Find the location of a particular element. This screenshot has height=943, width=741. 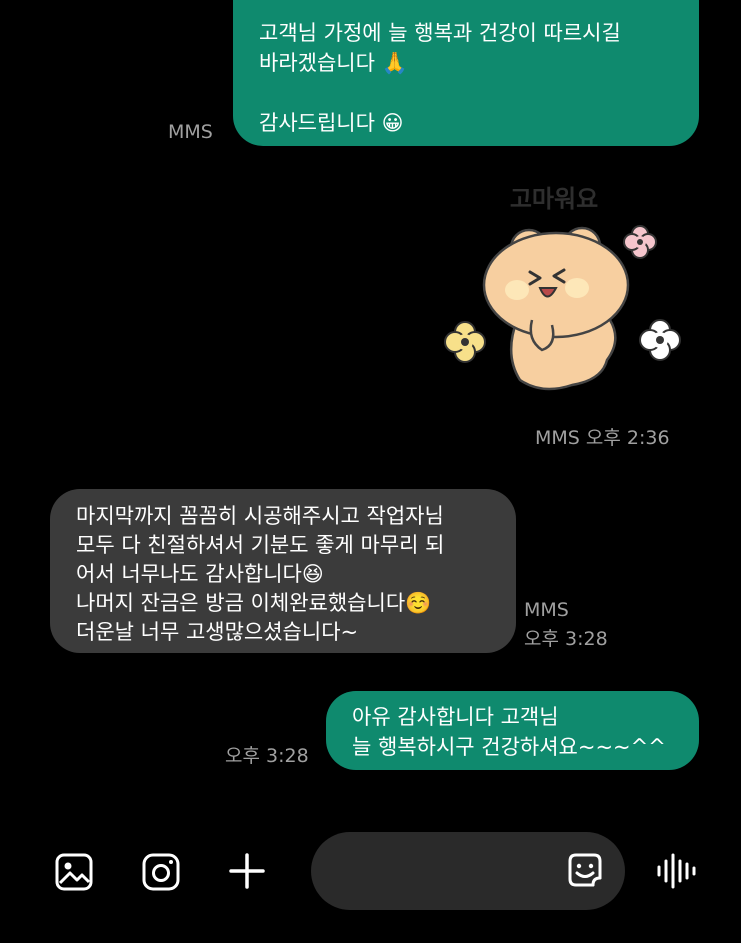

camera-icon is located at coordinates (161, 872).